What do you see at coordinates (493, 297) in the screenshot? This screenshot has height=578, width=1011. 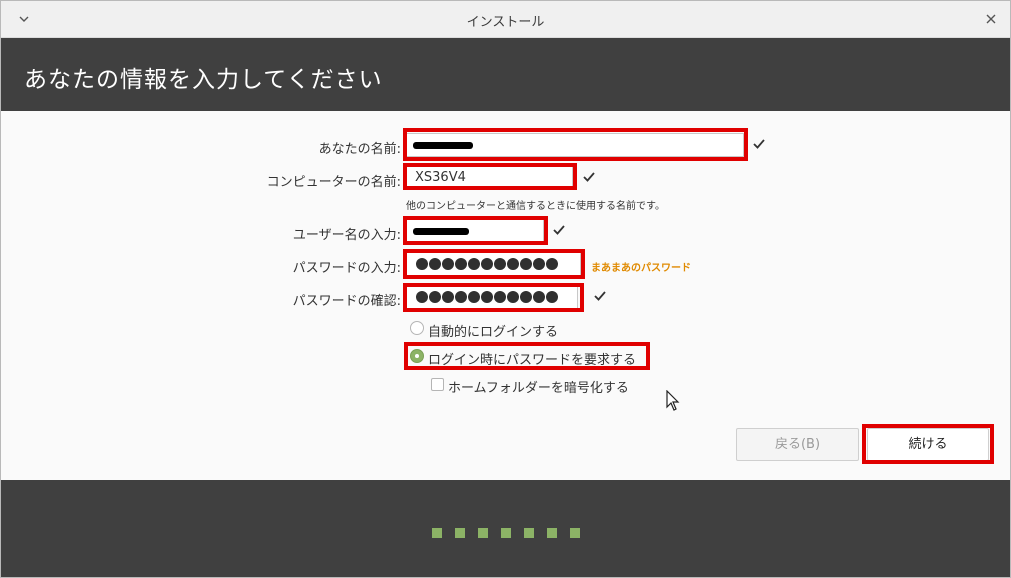 I see `highlight-confirm-password` at bounding box center [493, 297].